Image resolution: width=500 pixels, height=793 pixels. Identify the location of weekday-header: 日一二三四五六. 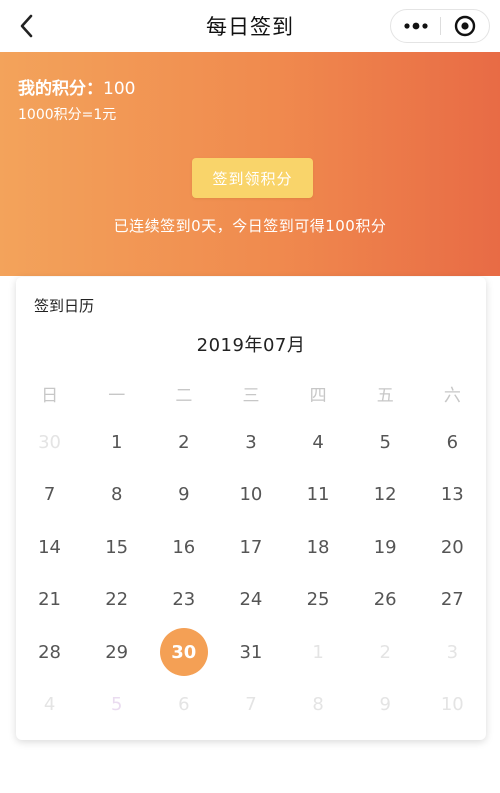
(251, 393).